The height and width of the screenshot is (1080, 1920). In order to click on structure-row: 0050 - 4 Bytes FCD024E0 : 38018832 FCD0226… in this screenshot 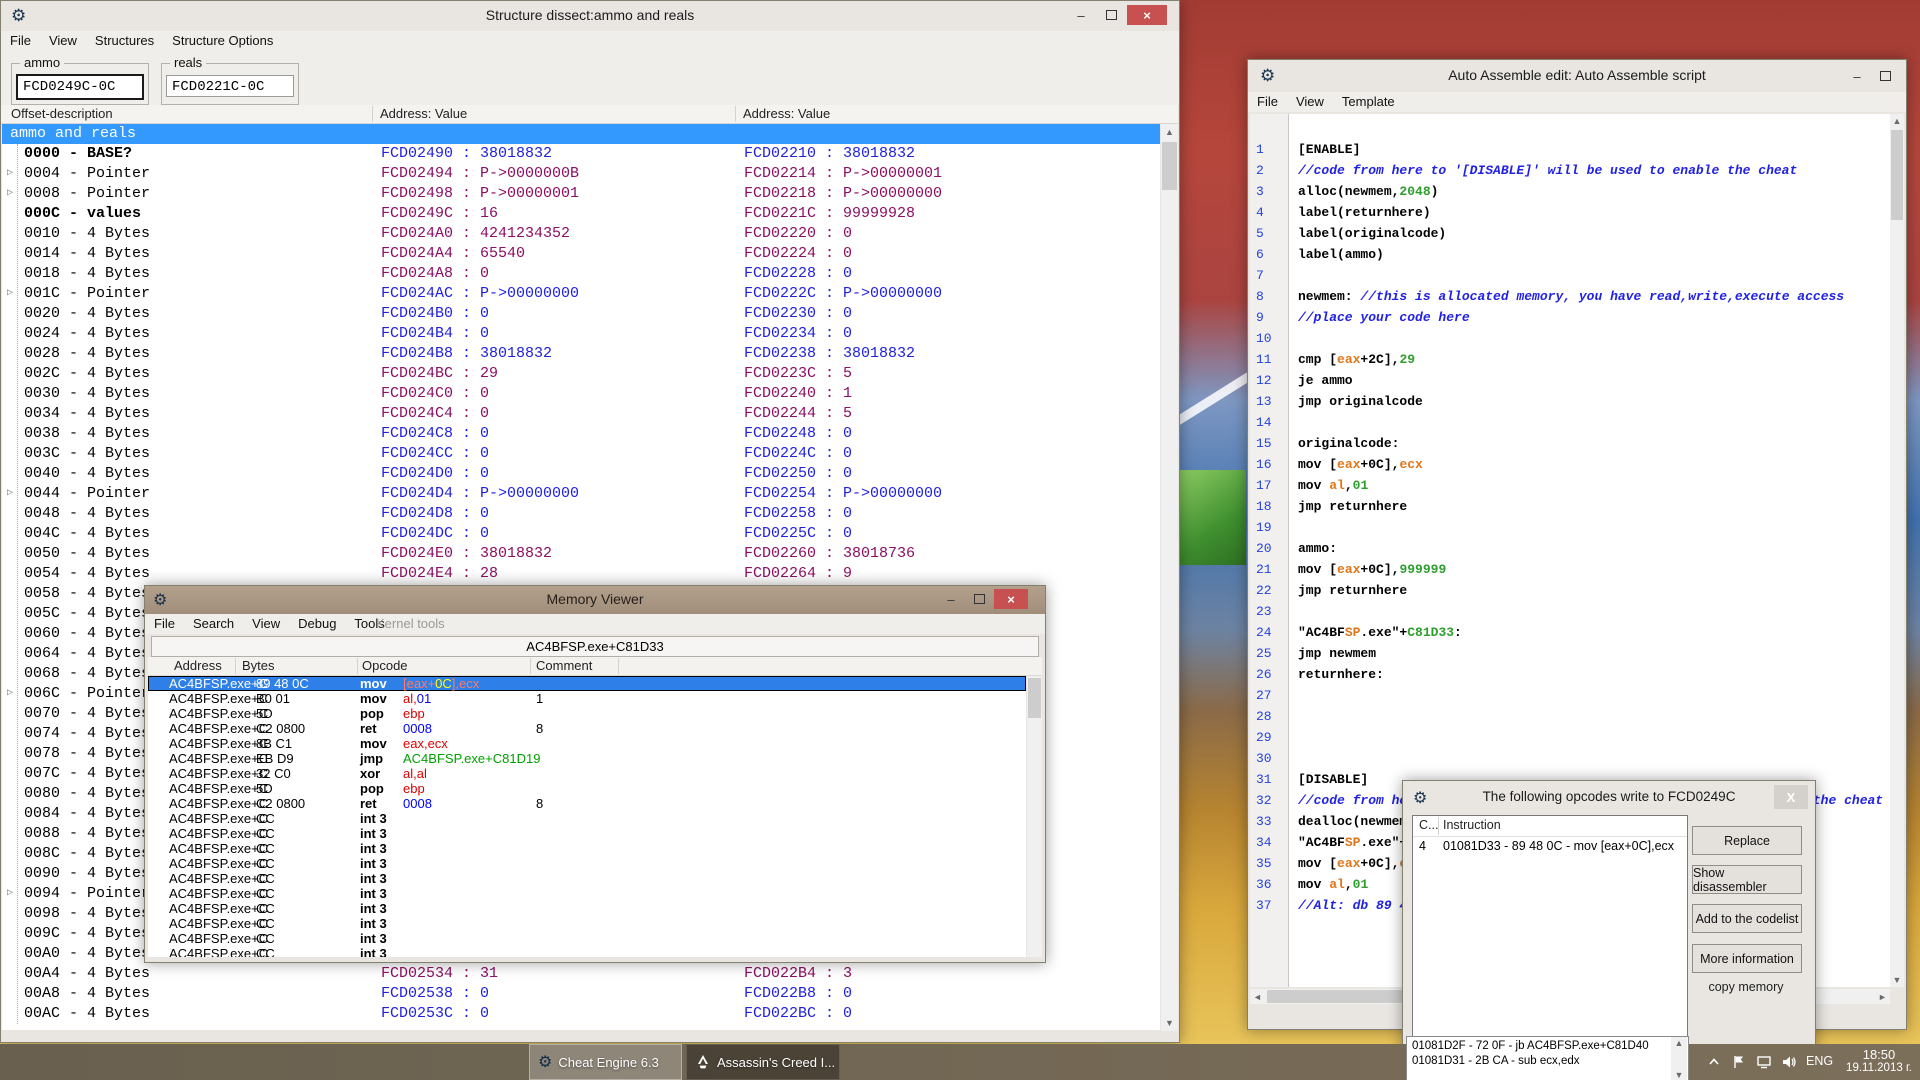, I will do `click(581, 554)`.